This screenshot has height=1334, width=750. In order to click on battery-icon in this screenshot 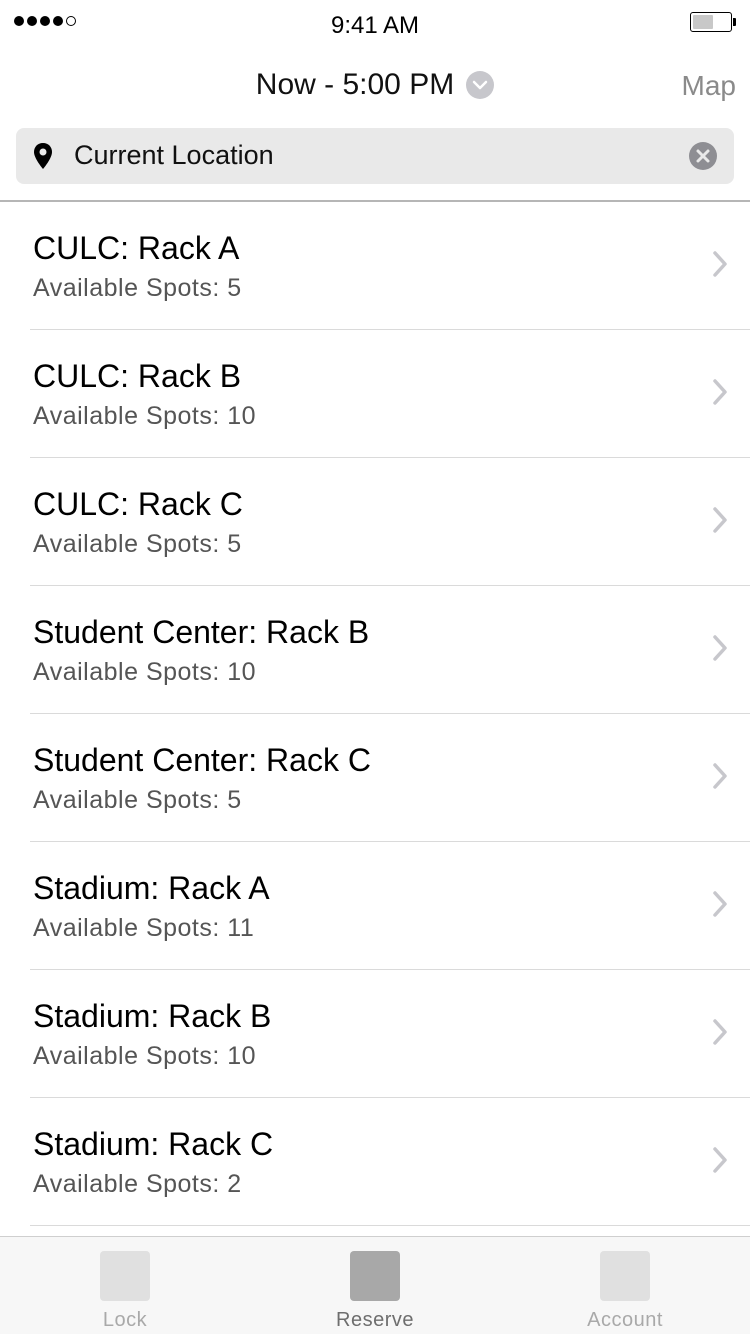, I will do `click(713, 22)`.